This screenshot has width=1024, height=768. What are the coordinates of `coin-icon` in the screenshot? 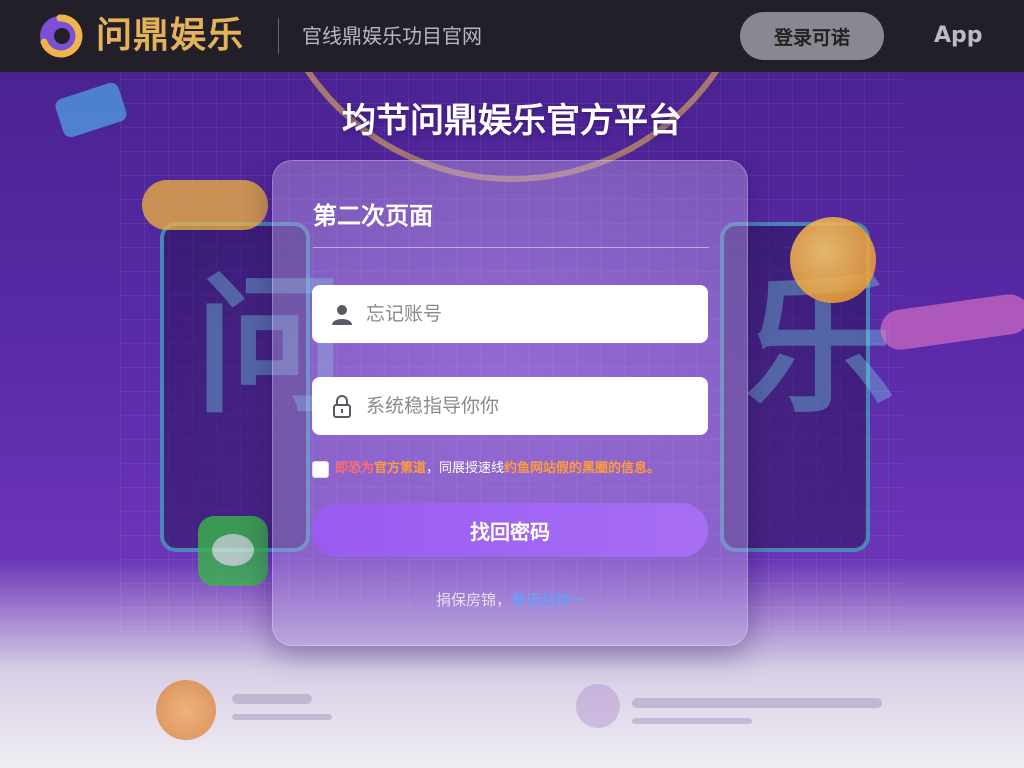 It's located at (833, 260).